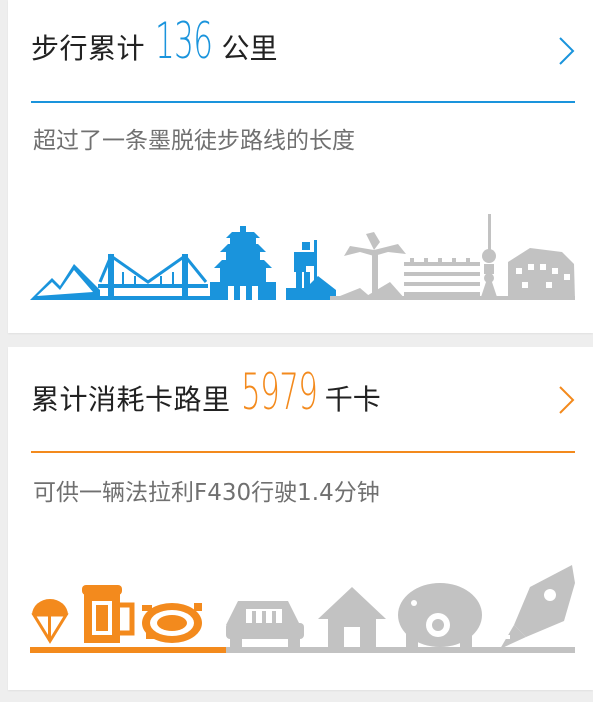 The height and width of the screenshot is (702, 593). What do you see at coordinates (279, 392) in the screenshot?
I see `calories-value: 5979` at bounding box center [279, 392].